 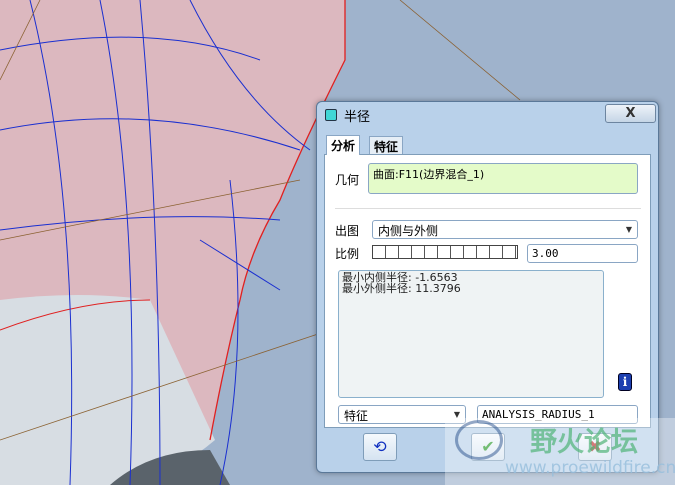 I want to click on plot-dropdown: 内侧与外侧 ▼, so click(x=505, y=229).